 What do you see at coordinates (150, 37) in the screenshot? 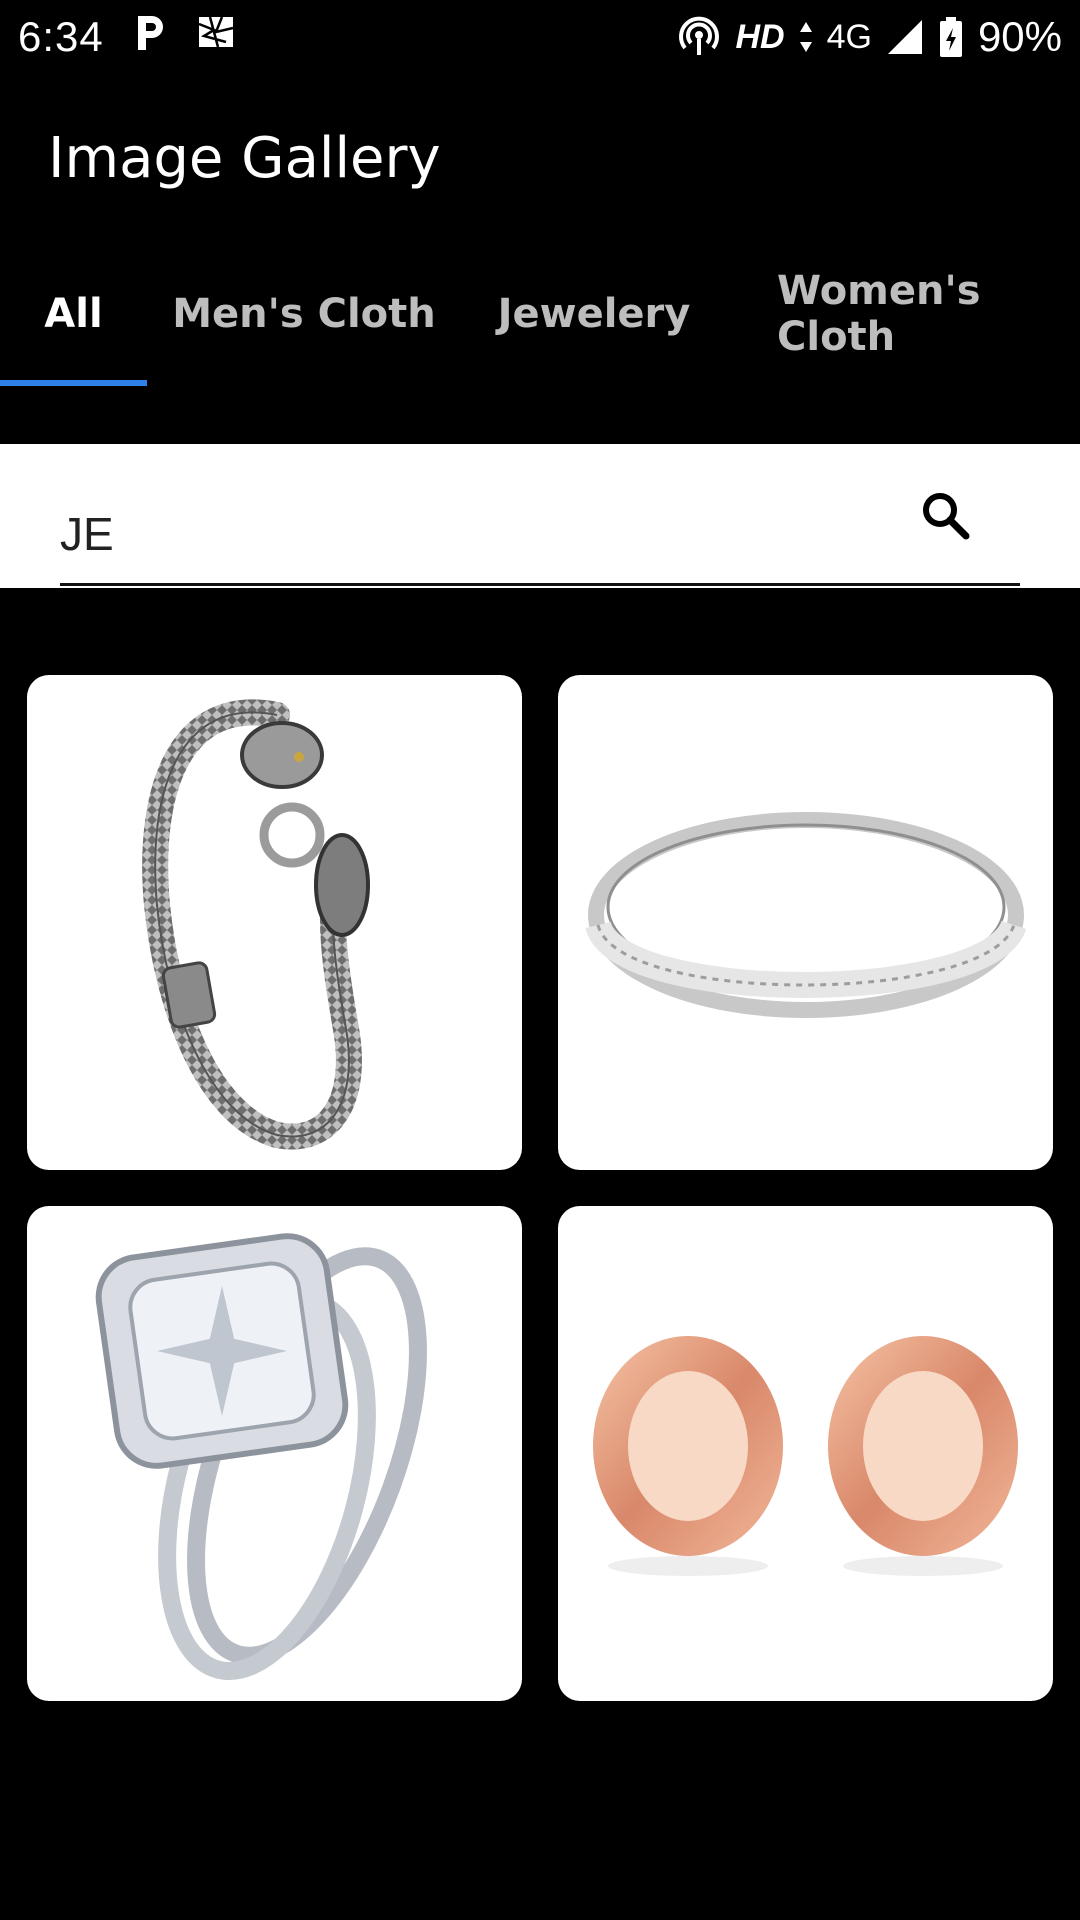
I see `p-app-icon` at bounding box center [150, 37].